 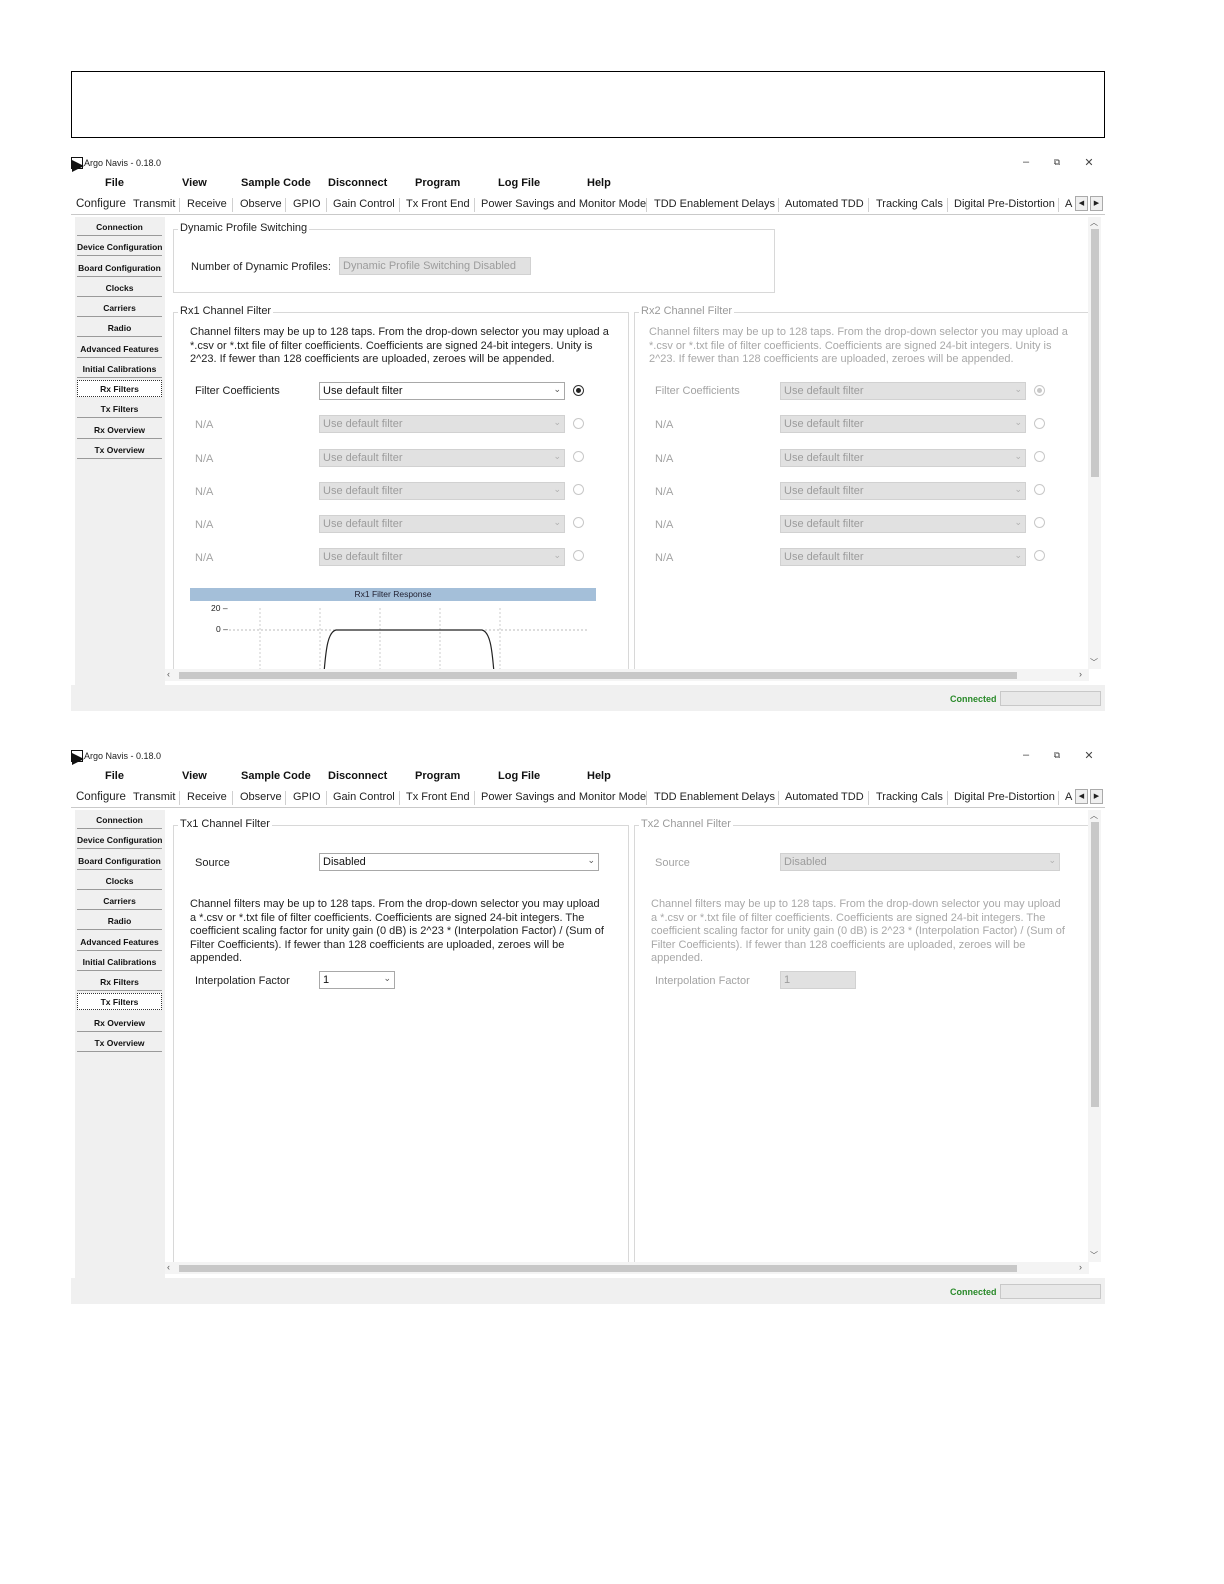 I want to click on tx1-source-select: Disabled ⌄, so click(x=459, y=862).